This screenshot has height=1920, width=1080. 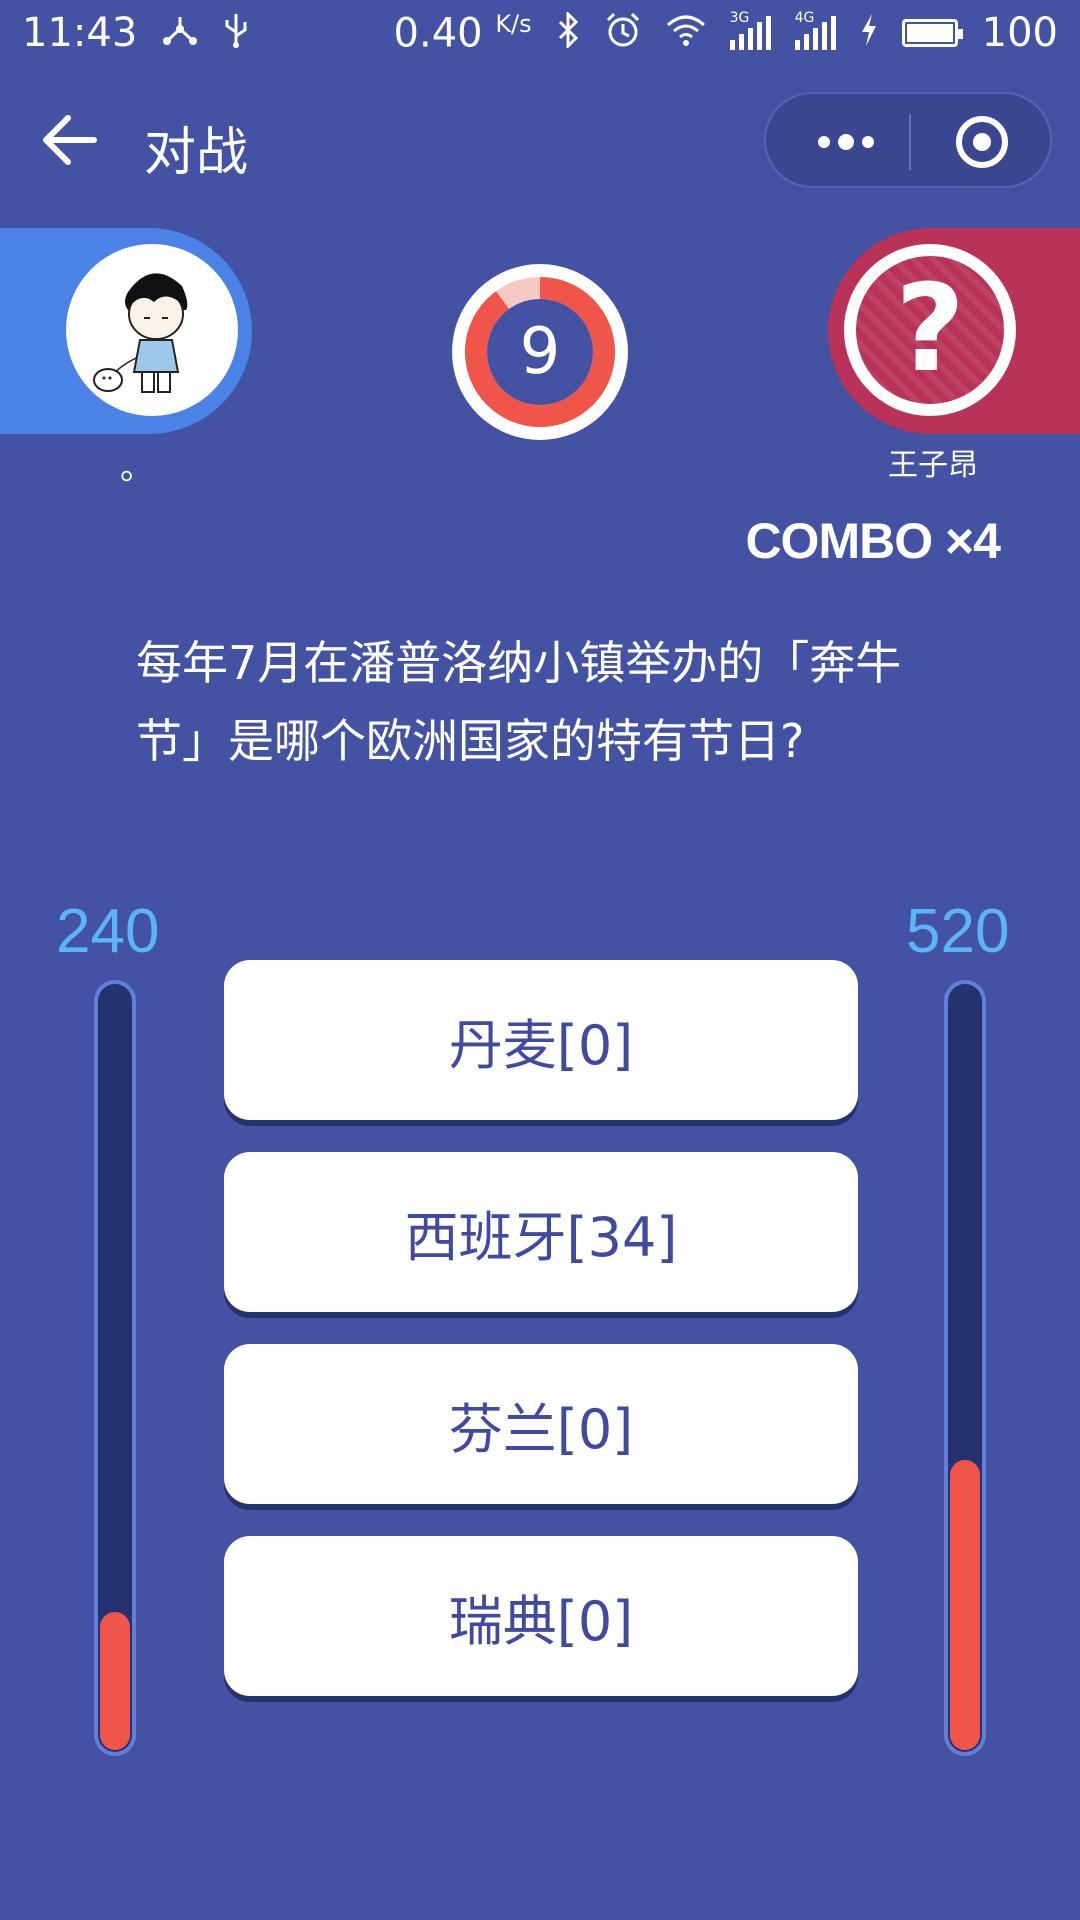 I want to click on right-player-name: 王子昂, so click(x=933, y=465).